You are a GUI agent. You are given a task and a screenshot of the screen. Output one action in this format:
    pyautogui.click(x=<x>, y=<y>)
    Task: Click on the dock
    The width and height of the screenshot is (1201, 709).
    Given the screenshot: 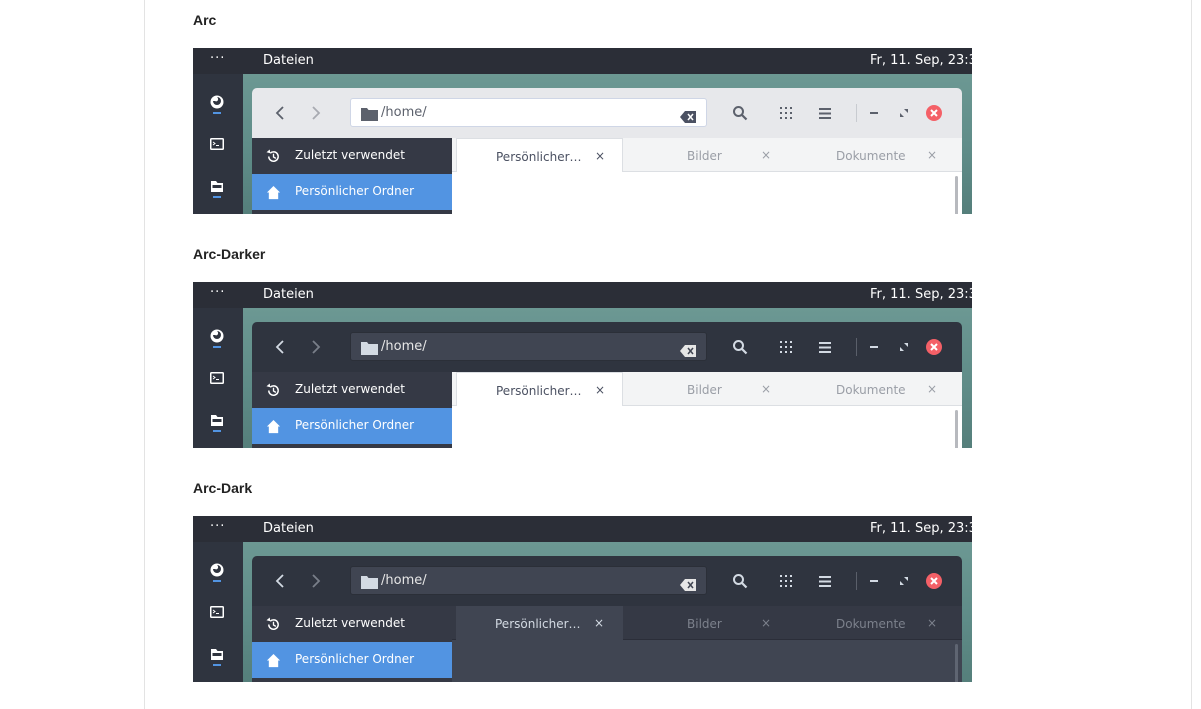 What is the action you would take?
    pyautogui.click(x=218, y=612)
    